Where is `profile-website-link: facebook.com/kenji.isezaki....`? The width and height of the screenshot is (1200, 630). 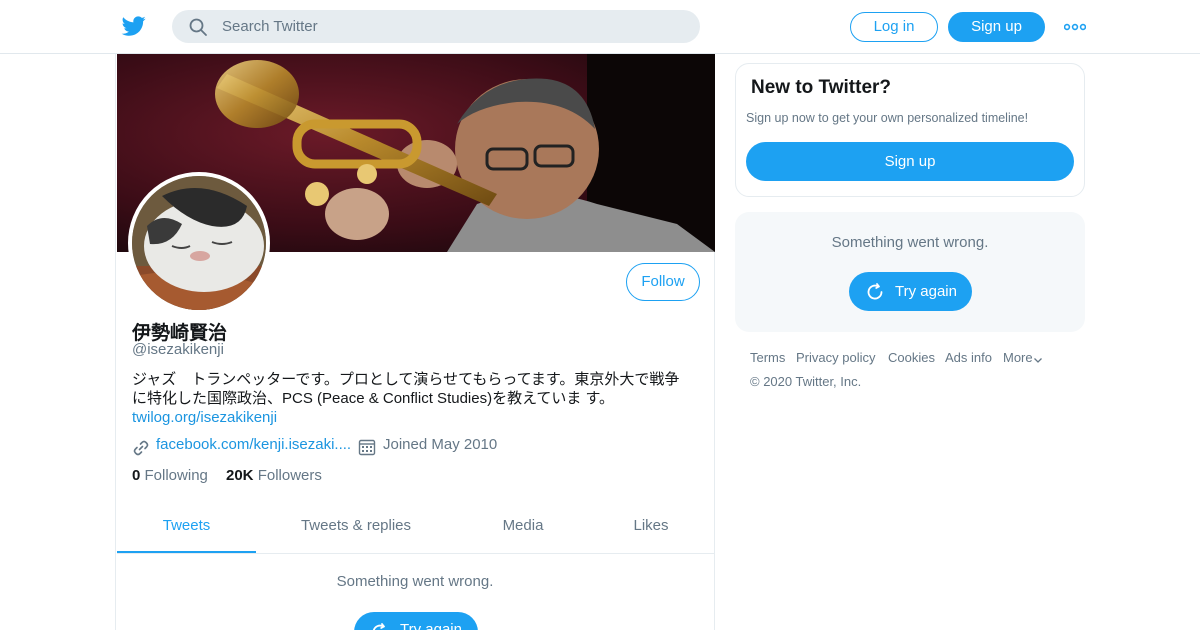
profile-website-link: facebook.com/kenji.isezaki.... is located at coordinates (255, 444).